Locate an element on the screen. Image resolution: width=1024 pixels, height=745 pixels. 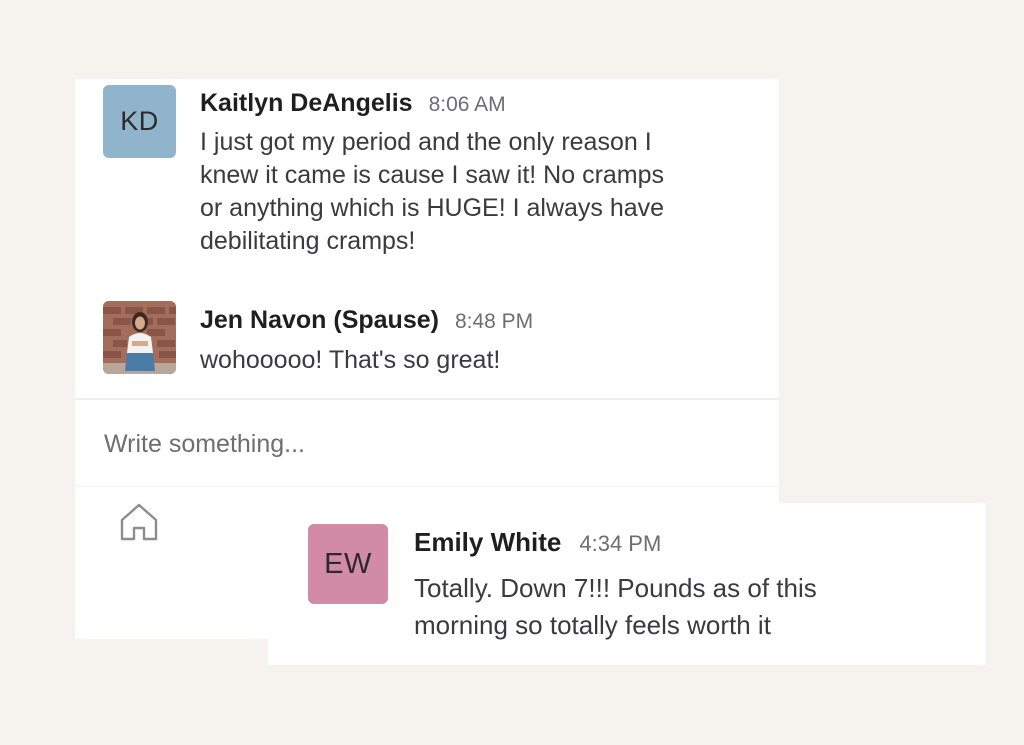
avatar-initials: EW is located at coordinates (348, 563).